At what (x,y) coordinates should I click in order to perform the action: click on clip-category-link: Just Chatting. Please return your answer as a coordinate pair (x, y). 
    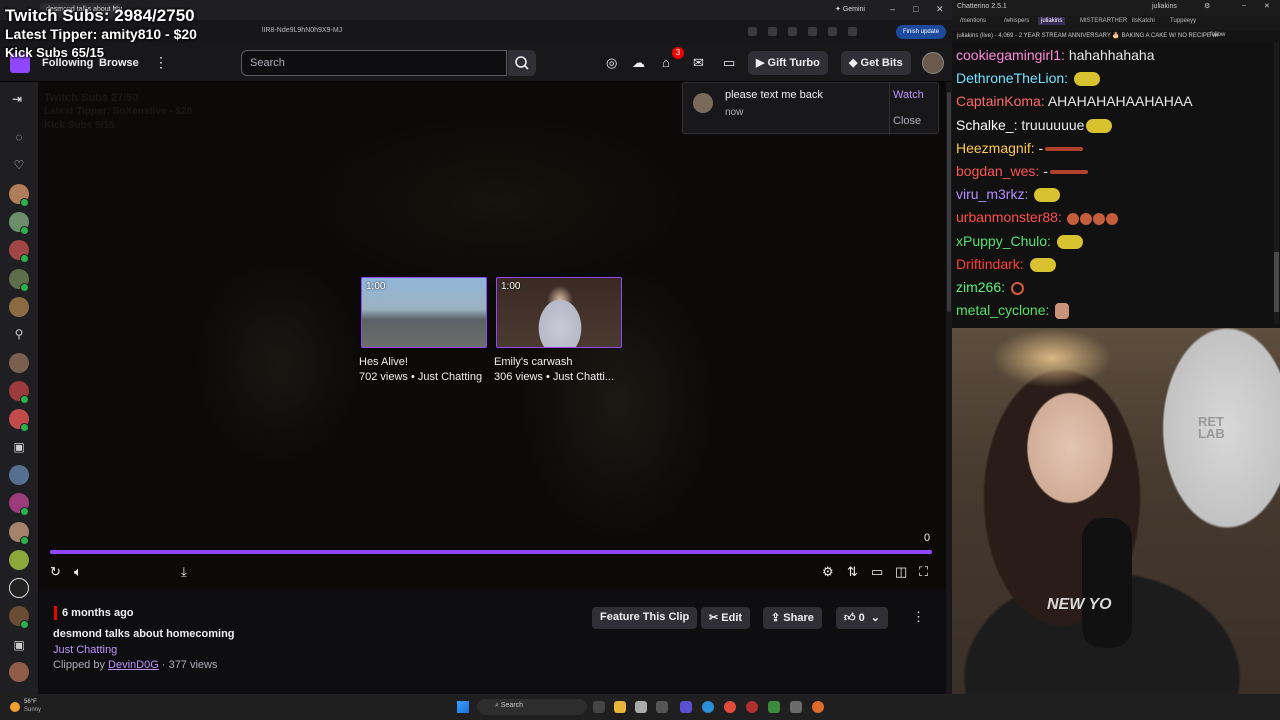
    Looking at the image, I should click on (85, 650).